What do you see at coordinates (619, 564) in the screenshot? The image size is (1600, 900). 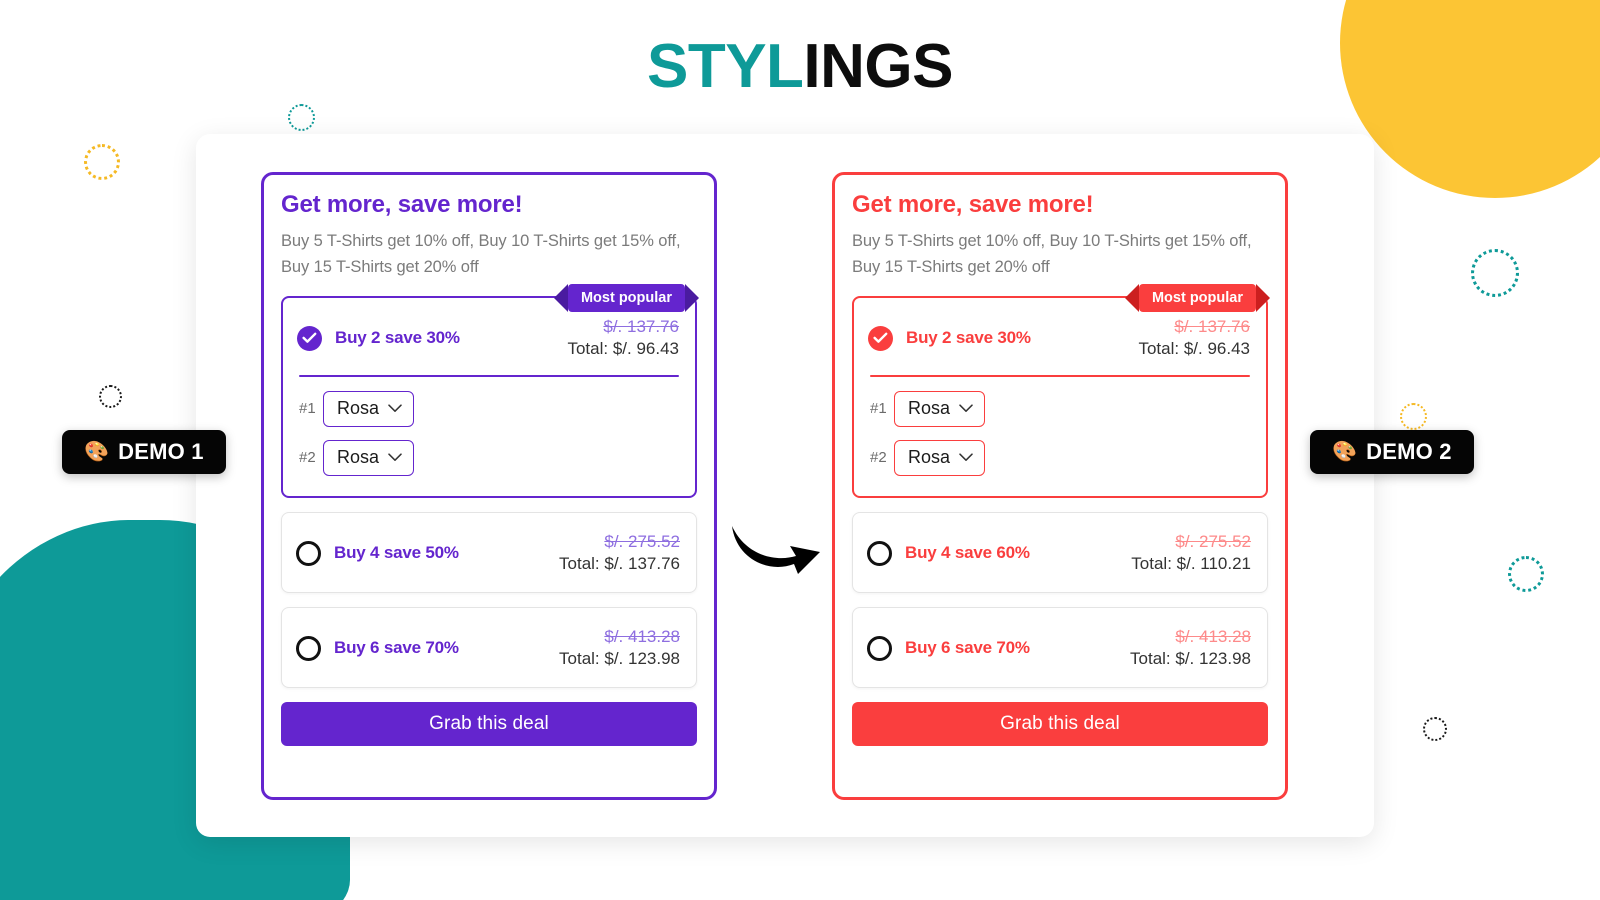 I see `price-total: Total: $/. 137.76` at bounding box center [619, 564].